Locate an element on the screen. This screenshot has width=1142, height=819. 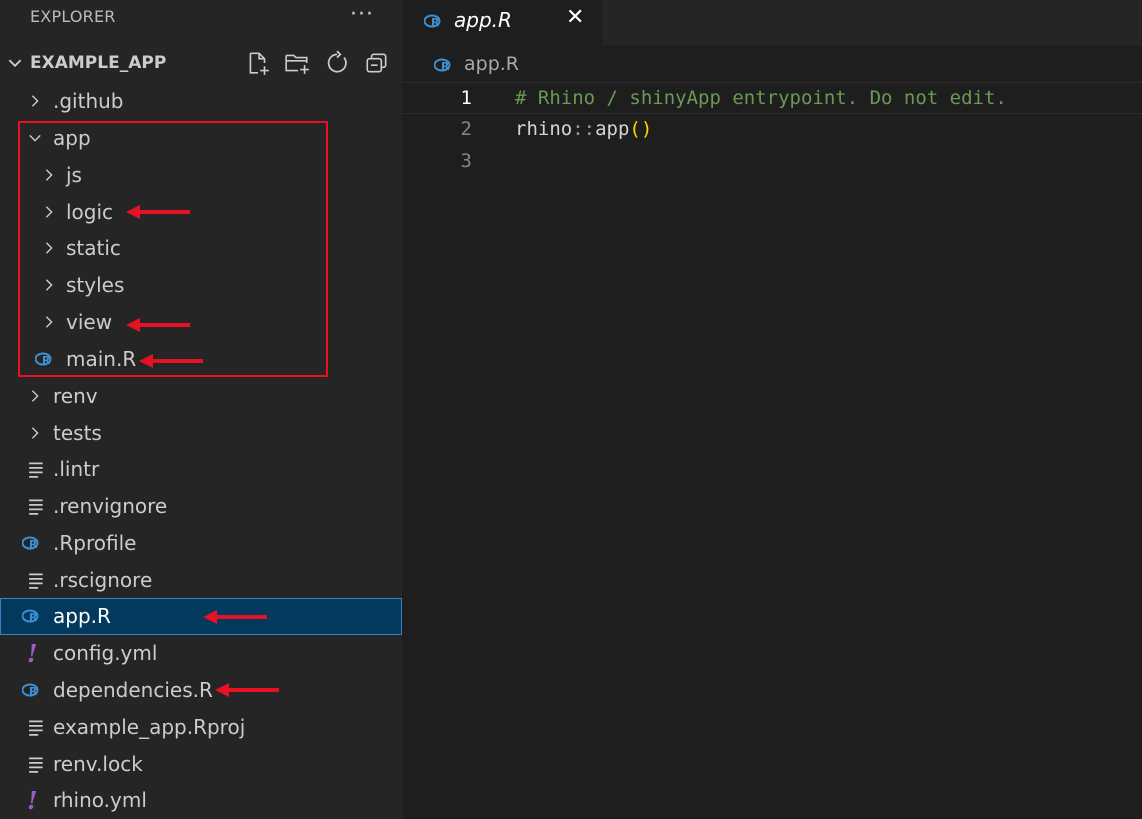
tree-item-renv-lock: renv.lock is located at coordinates (201, 764).